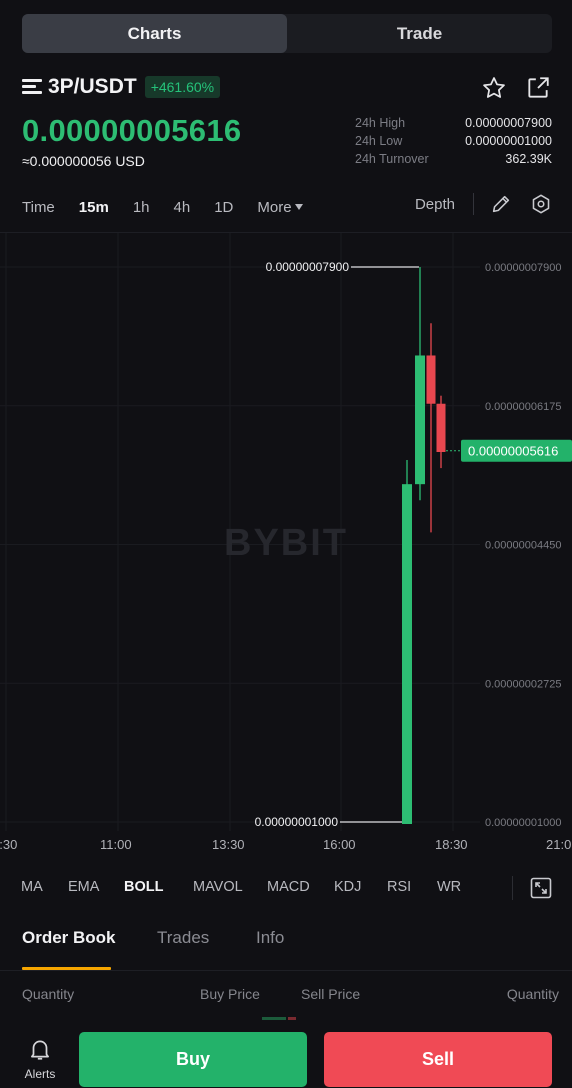  What do you see at coordinates (116, 844) in the screenshot?
I see `x-tick-label: 11:00` at bounding box center [116, 844].